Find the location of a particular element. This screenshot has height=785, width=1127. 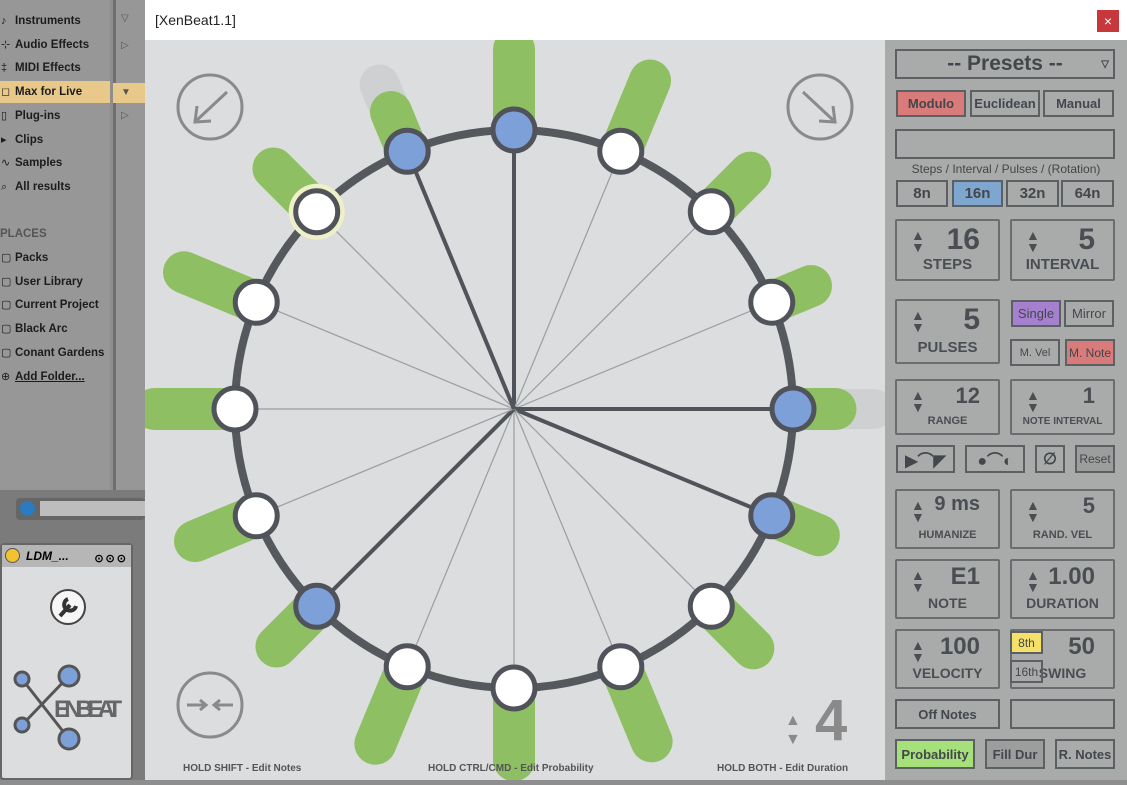

note-interval-number-box: ▲ ▼ 1 NOTE INTERVAL is located at coordinates (1062, 407).